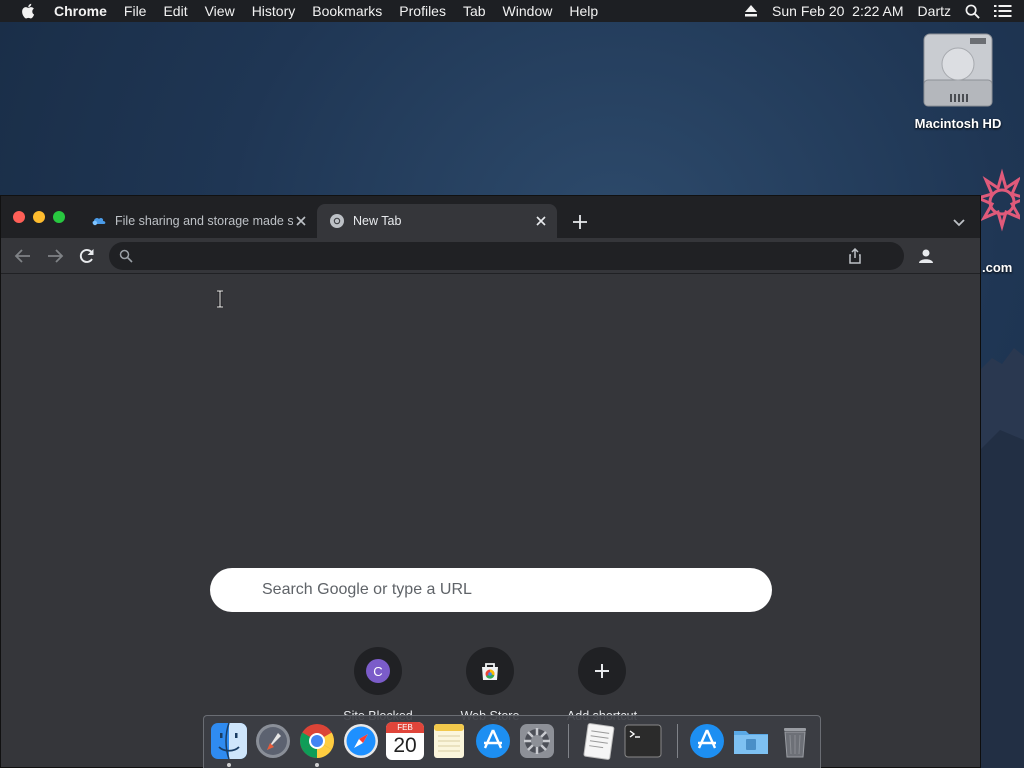 The width and height of the screenshot is (1024, 768). I want to click on letter-avatar-icon: C, so click(378, 671).